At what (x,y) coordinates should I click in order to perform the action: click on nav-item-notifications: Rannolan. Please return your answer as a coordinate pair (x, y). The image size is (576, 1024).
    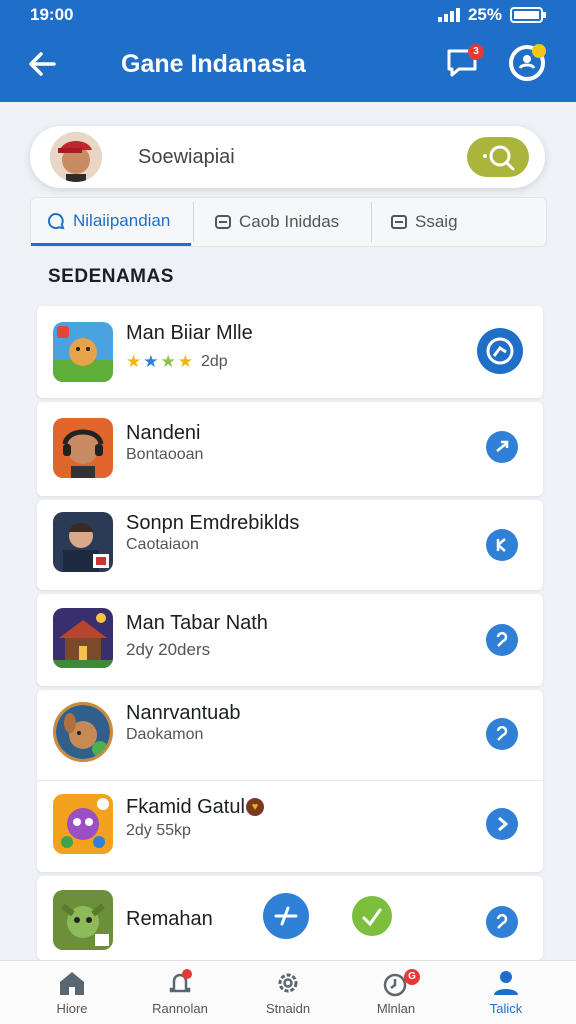
    Looking at the image, I should click on (180, 992).